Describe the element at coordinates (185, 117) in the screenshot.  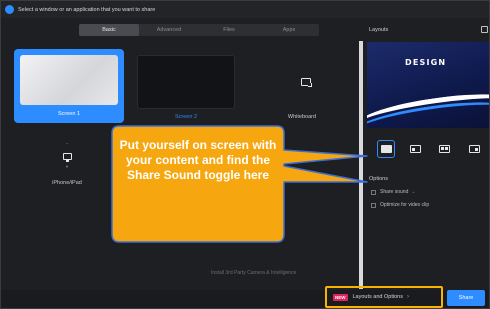
I see `screen-2-label: Screen 2` at that location.